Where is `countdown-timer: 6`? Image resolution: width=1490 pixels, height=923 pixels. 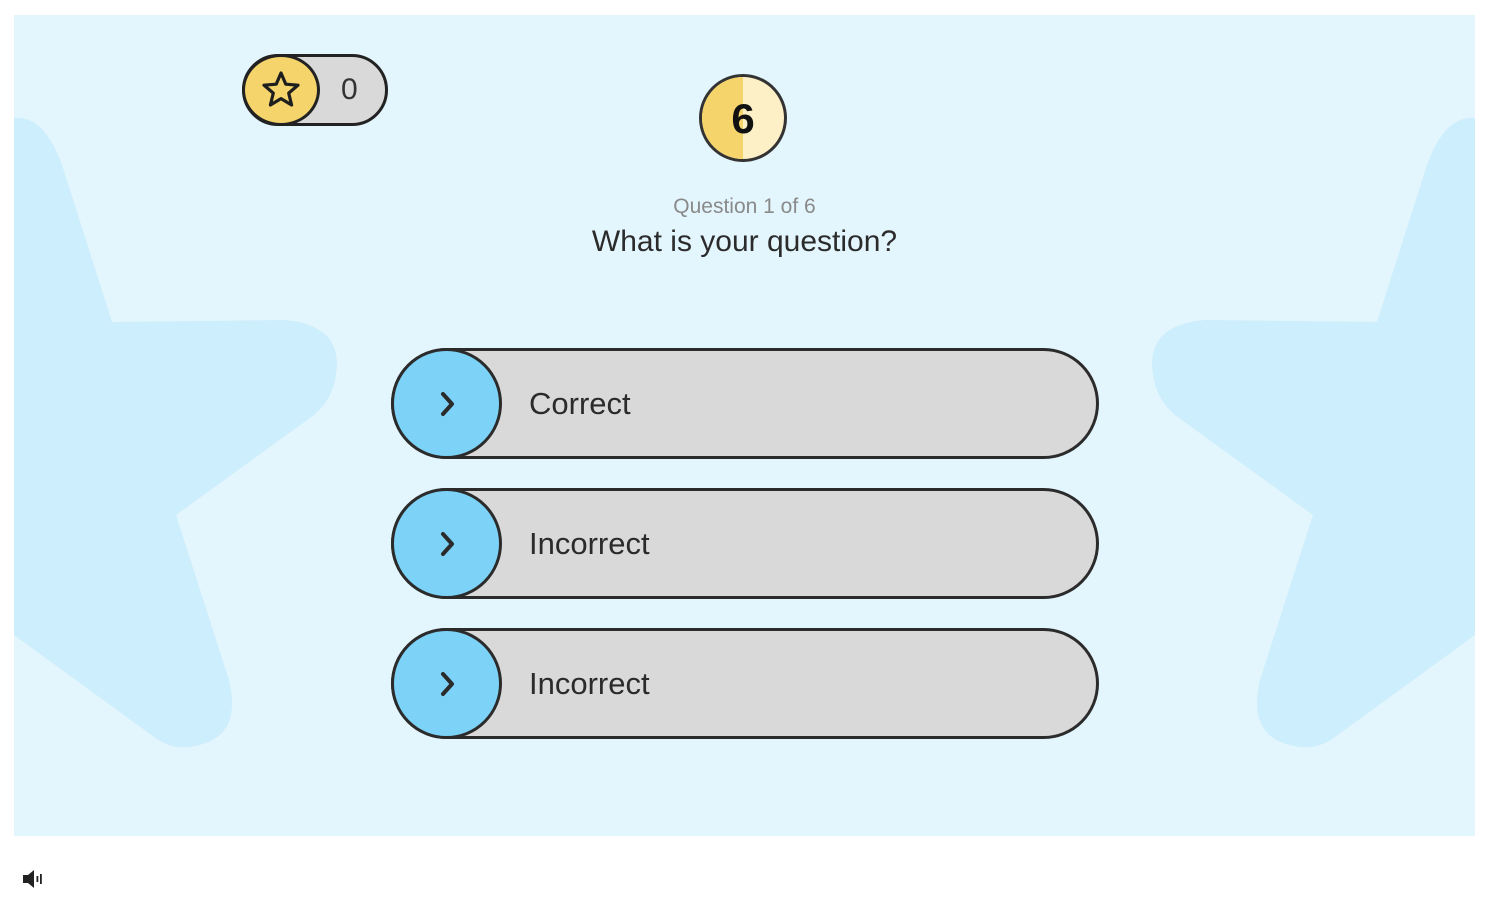 countdown-timer: 6 is located at coordinates (743, 118).